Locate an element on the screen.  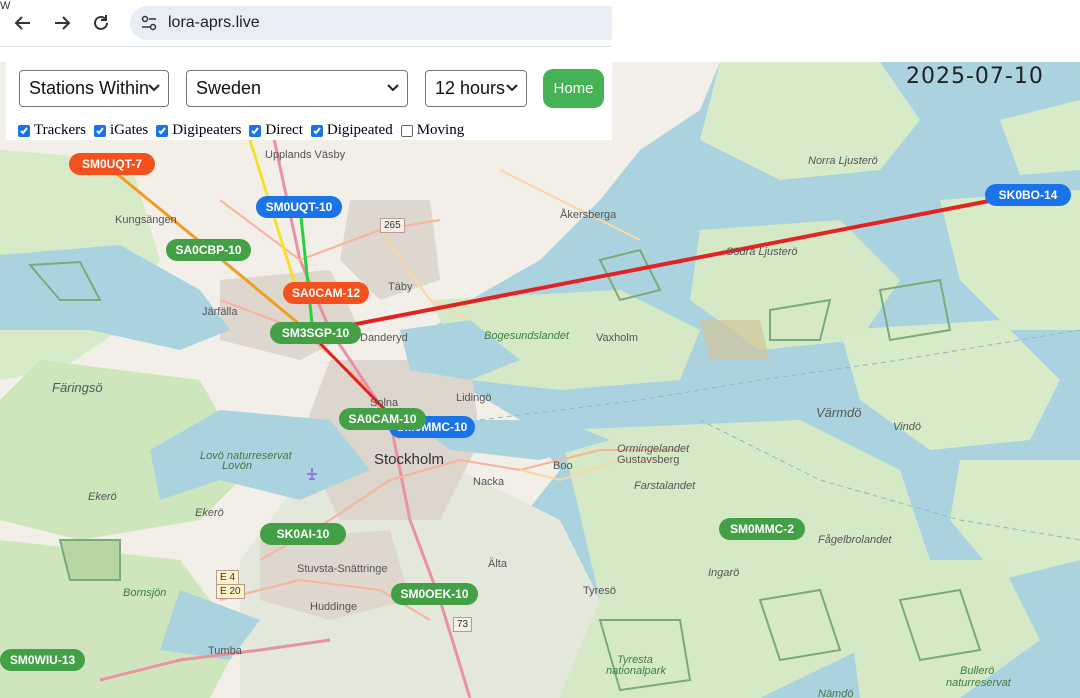
map-label: Bogesundslandet is located at coordinates (527, 336).